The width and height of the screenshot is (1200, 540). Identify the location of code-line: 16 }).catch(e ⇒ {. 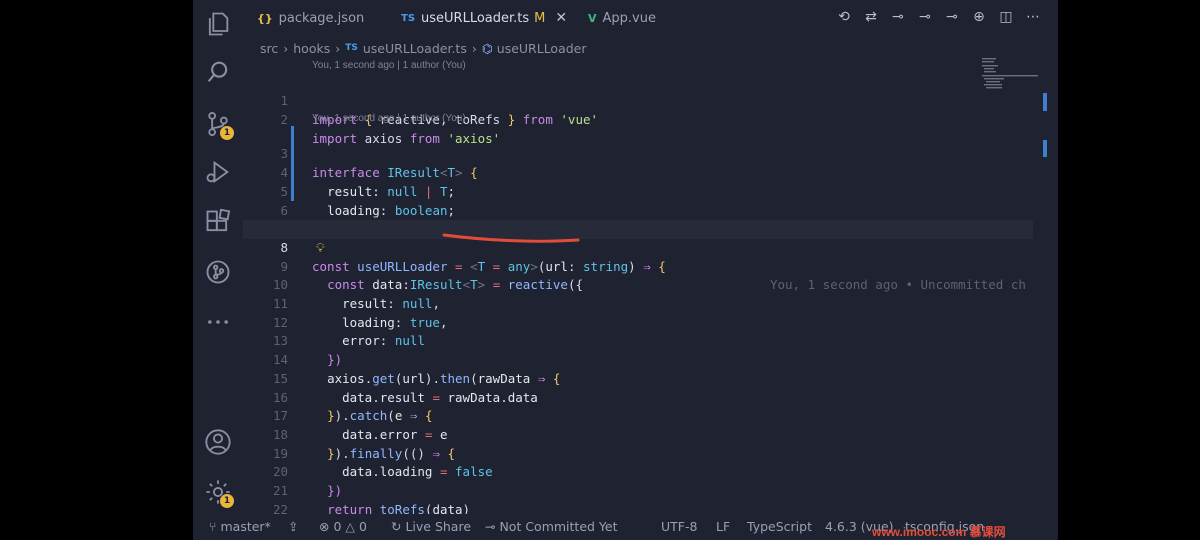
(638, 397).